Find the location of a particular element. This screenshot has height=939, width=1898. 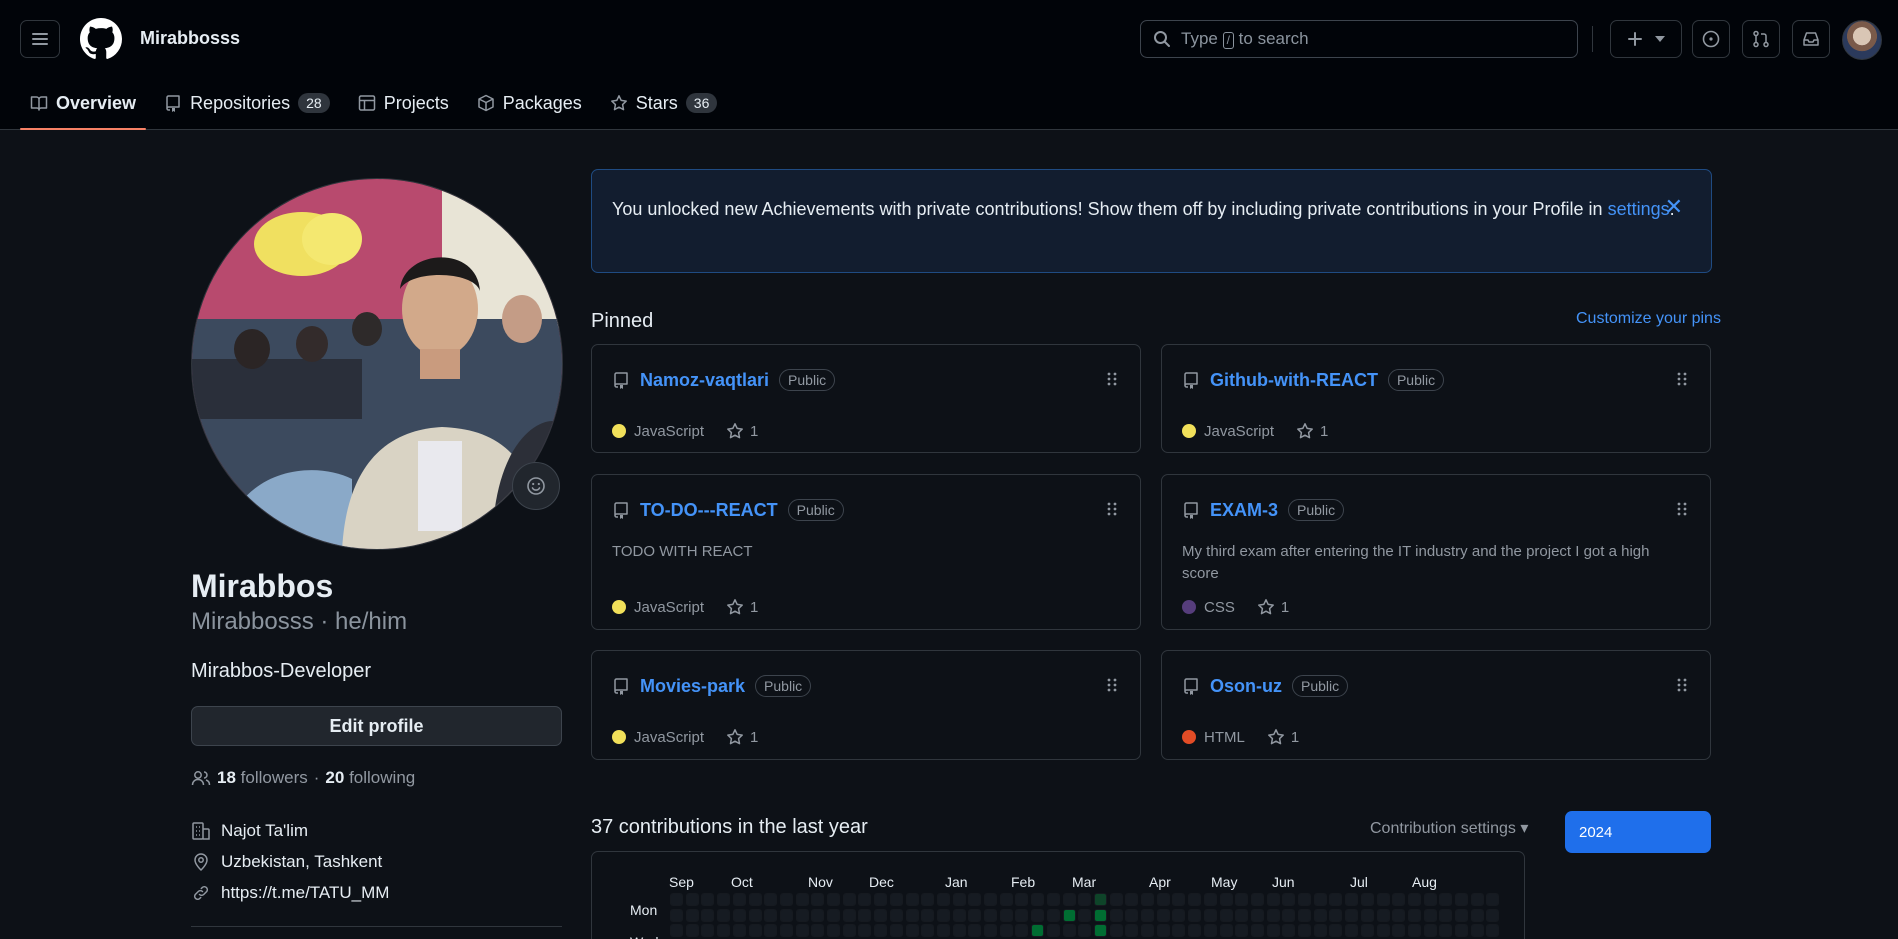

followers-link: 18 followers is located at coordinates (262, 778).